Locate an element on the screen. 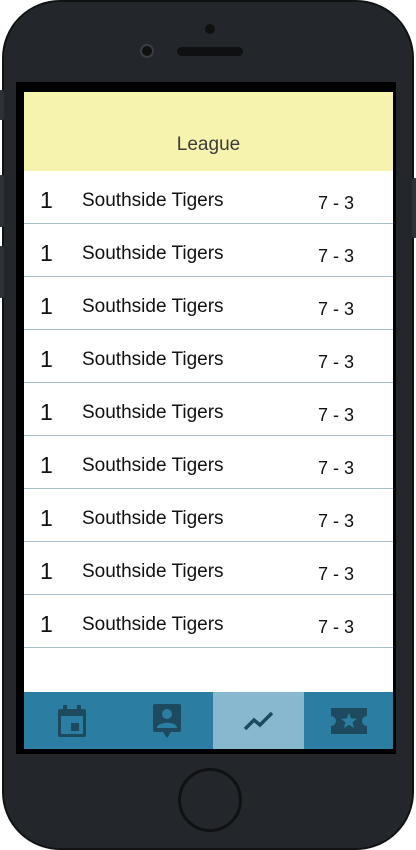 The width and height of the screenshot is (416, 850). page-header: League is located at coordinates (208, 131).